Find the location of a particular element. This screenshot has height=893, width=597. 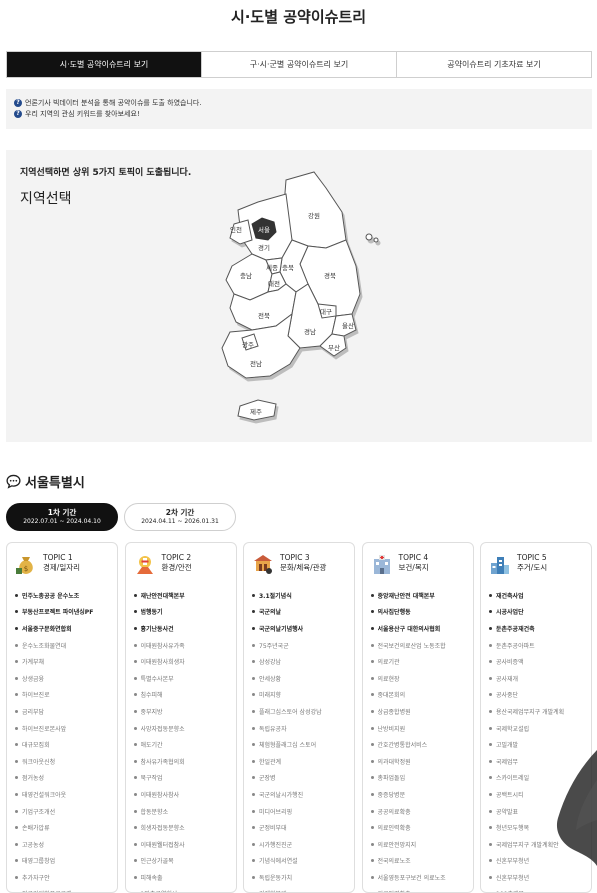

keyword-item: 용산국제업무지구 개발계획 is located at coordinates (536, 711).